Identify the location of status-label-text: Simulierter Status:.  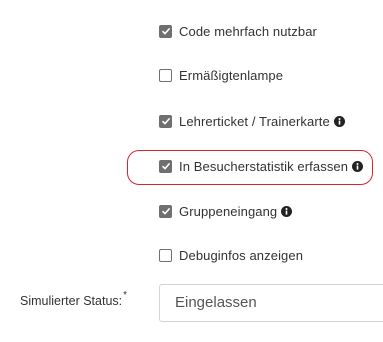
(71, 301).